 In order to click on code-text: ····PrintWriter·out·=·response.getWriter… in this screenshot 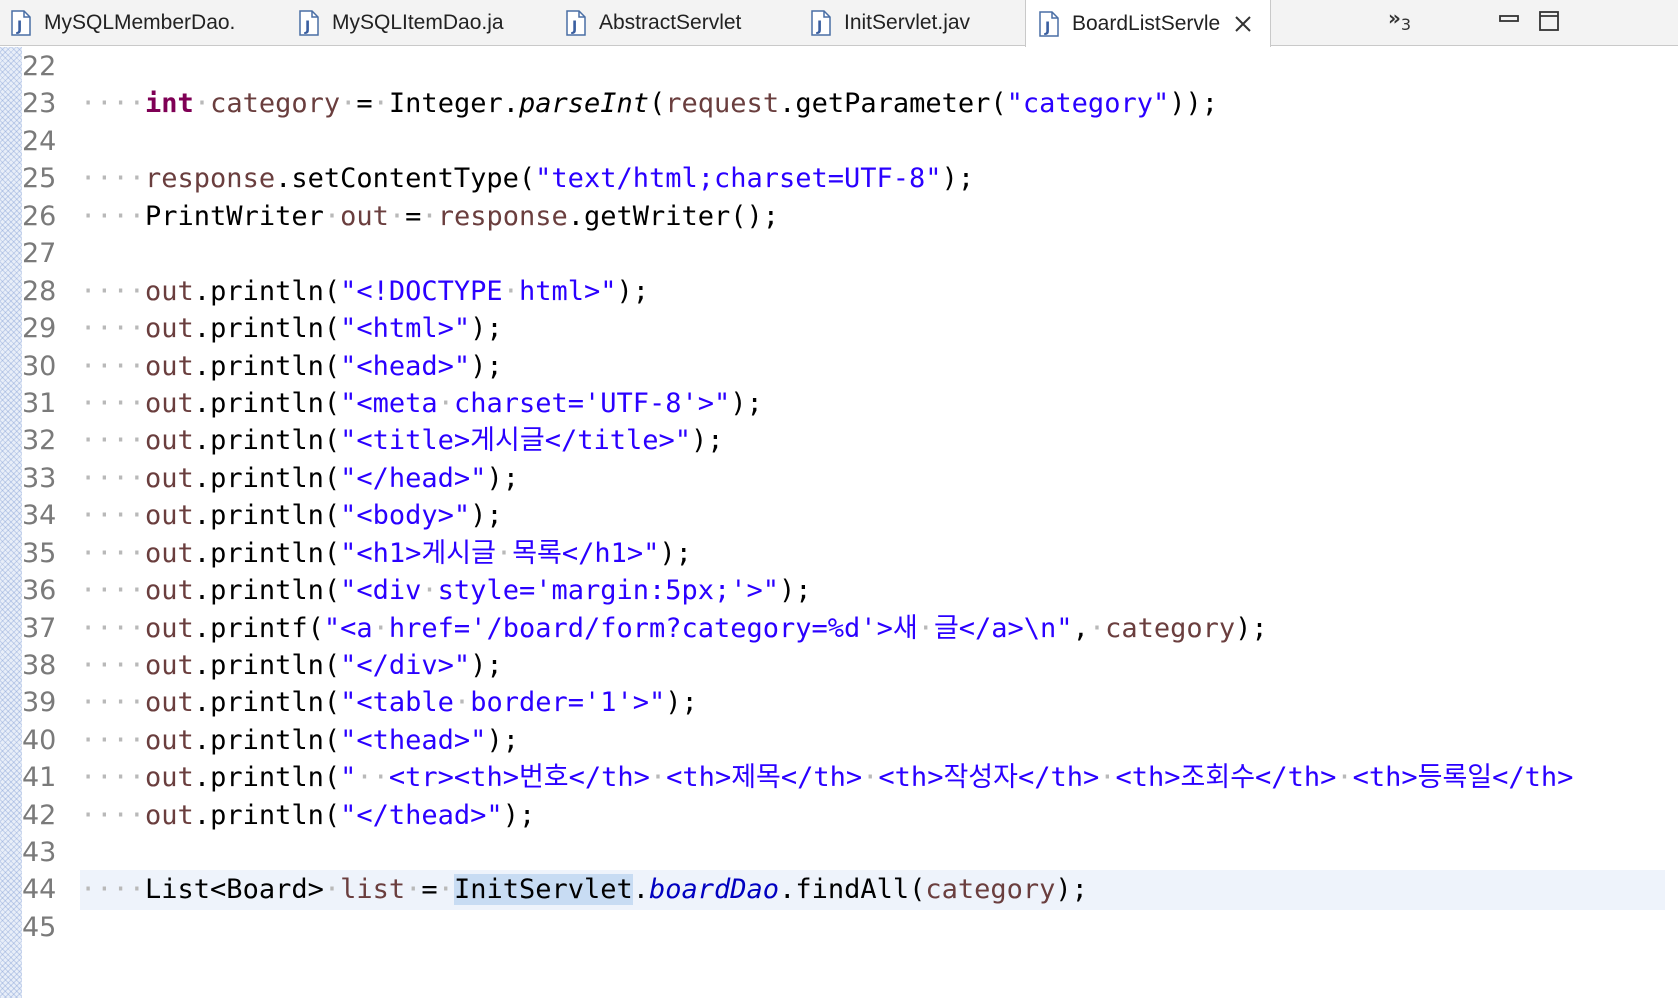, I will do `click(430, 216)`.